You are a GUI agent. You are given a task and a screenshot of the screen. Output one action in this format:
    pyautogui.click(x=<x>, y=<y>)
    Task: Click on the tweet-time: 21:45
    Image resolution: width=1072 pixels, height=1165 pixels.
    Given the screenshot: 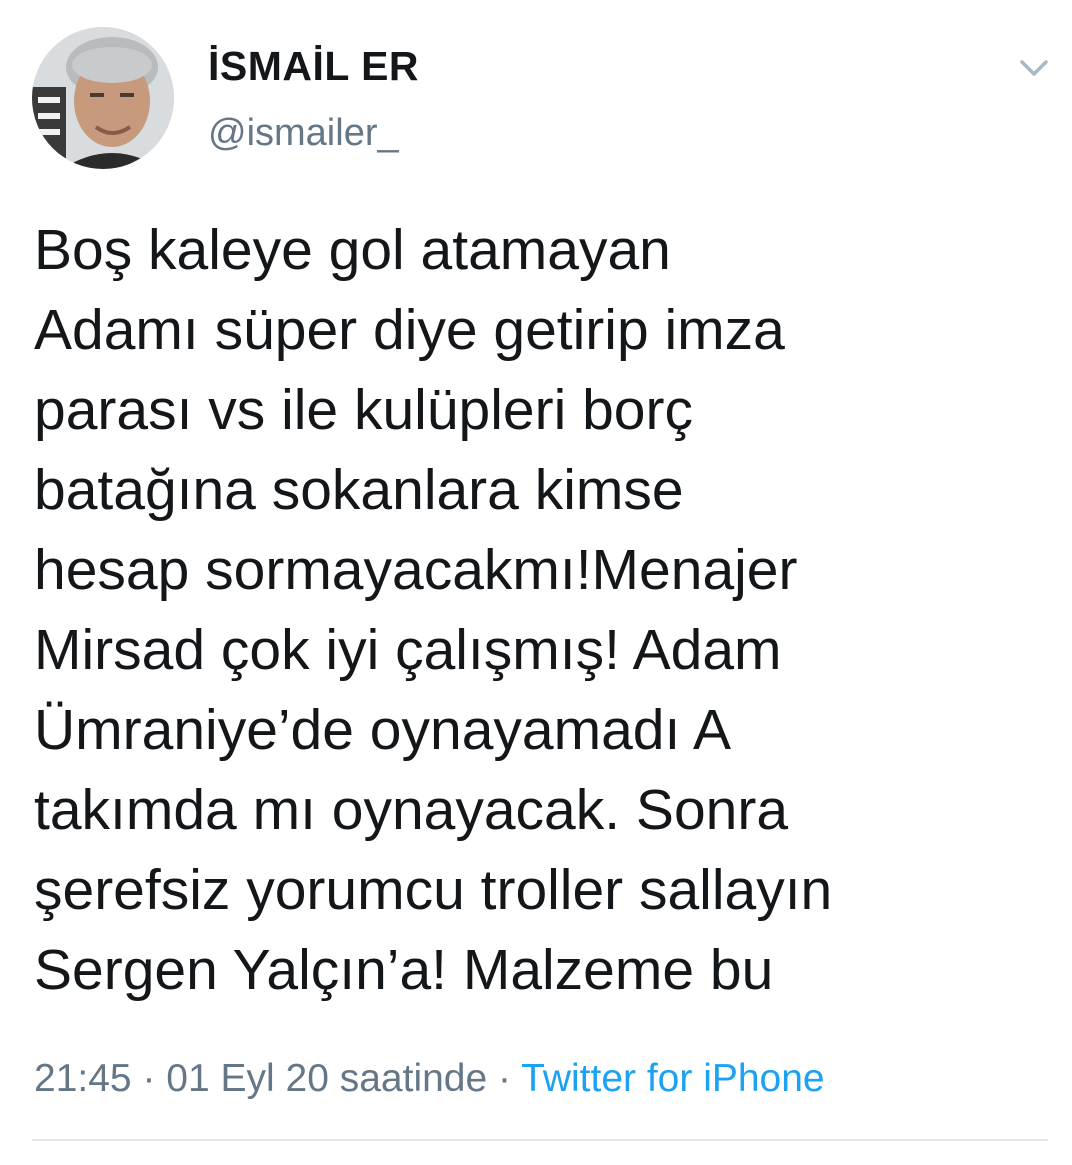 What is the action you would take?
    pyautogui.click(x=83, y=1078)
    